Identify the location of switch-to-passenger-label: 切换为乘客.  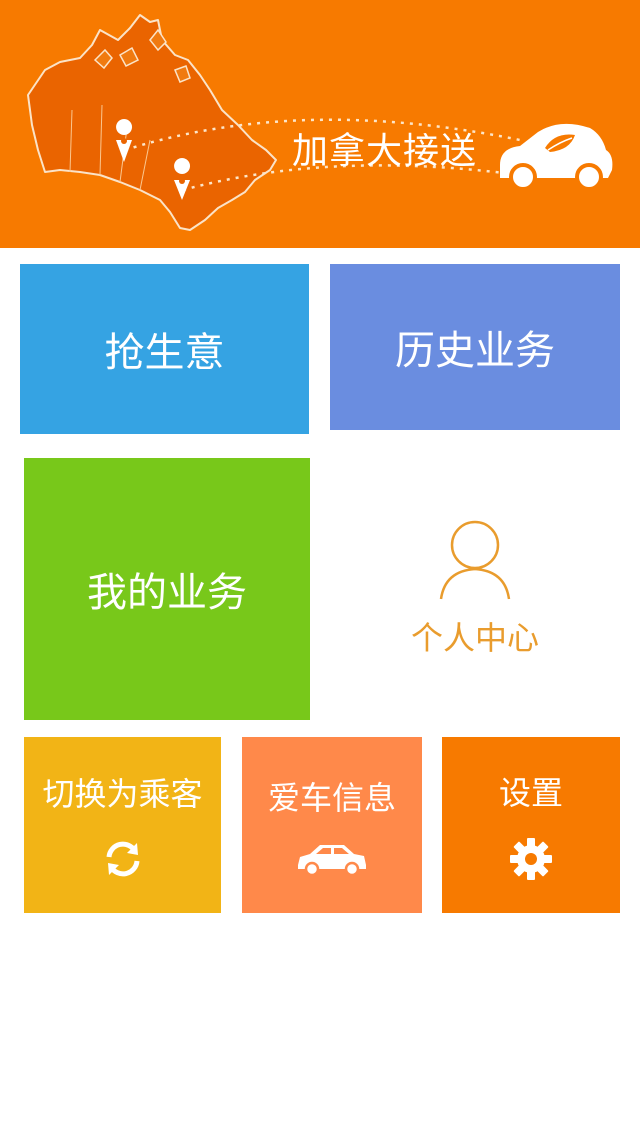
(122, 794).